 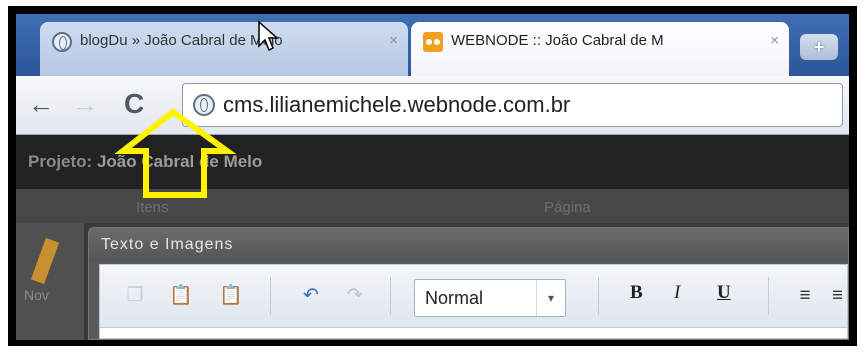 I want to click on mouse-cursor-icon, so click(x=268, y=36).